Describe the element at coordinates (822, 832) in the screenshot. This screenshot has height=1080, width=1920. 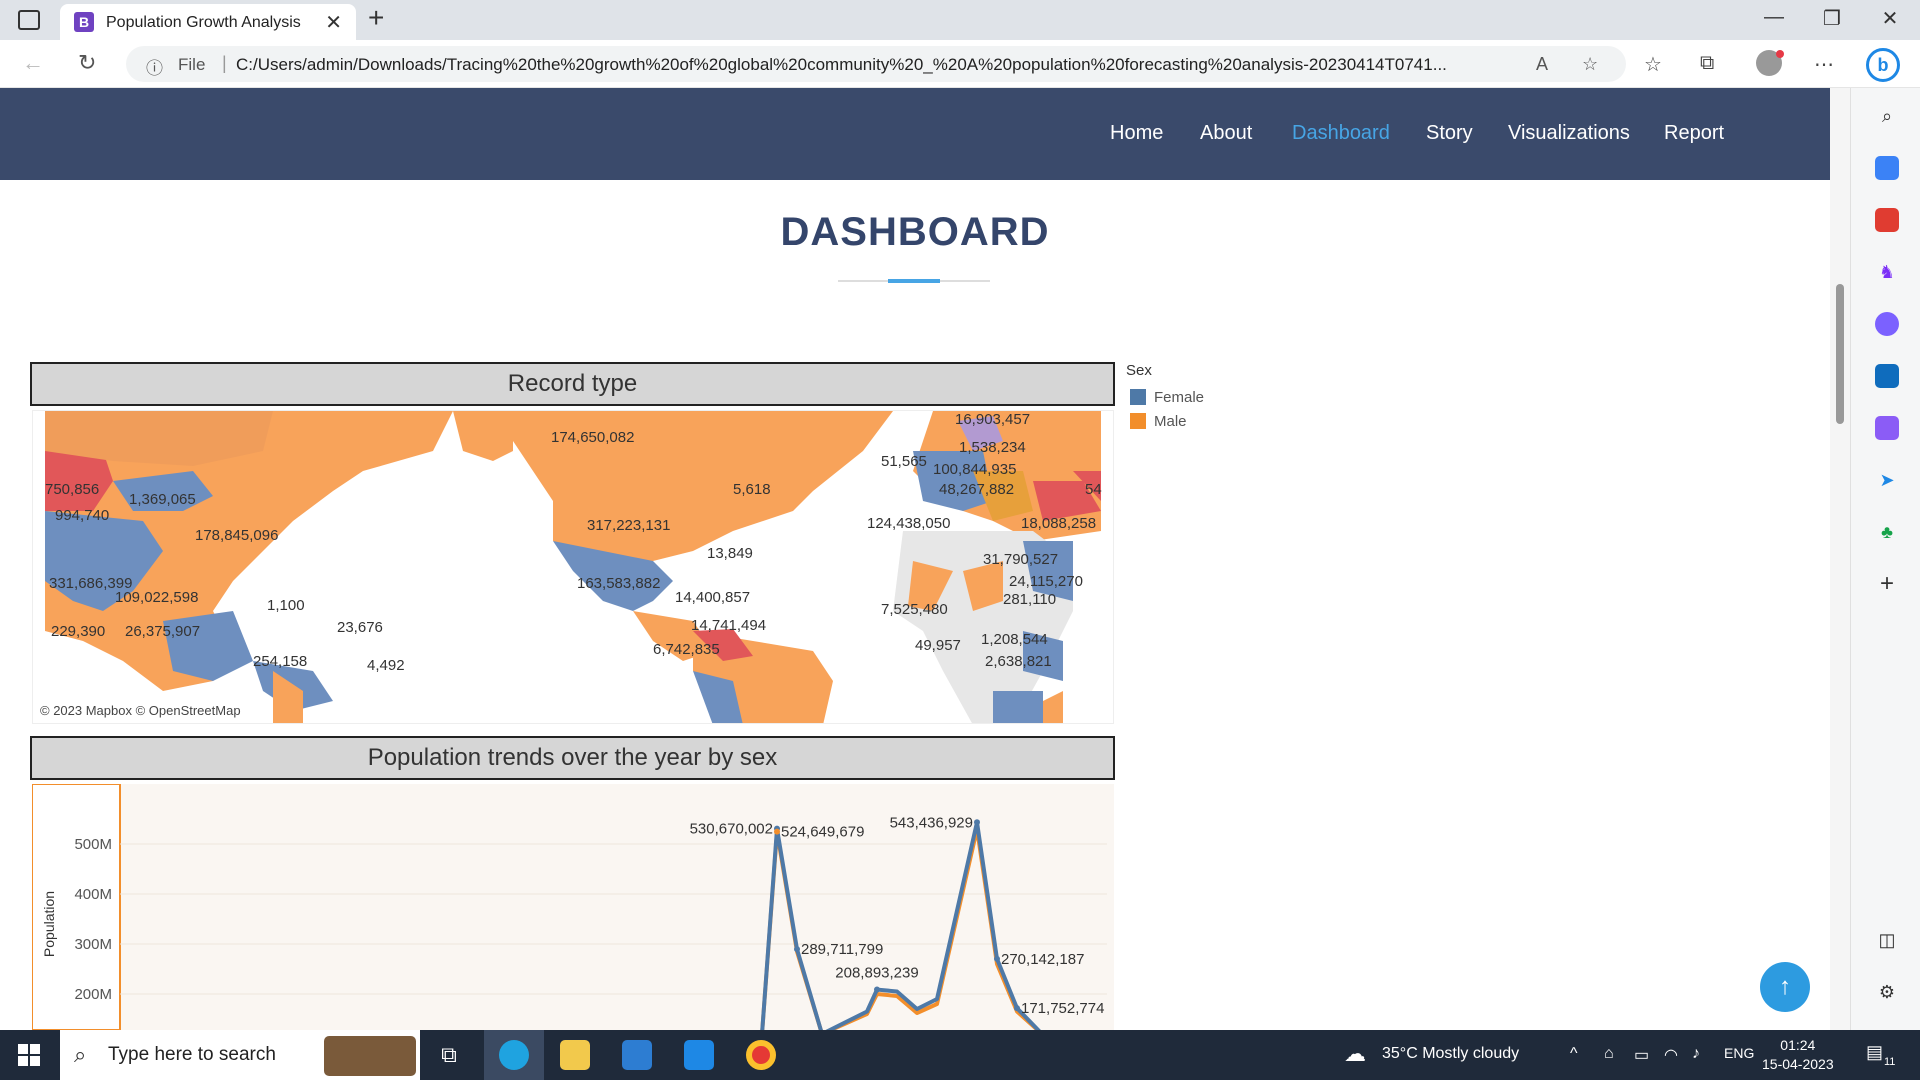
I see `data-label: 524,649,679` at that location.